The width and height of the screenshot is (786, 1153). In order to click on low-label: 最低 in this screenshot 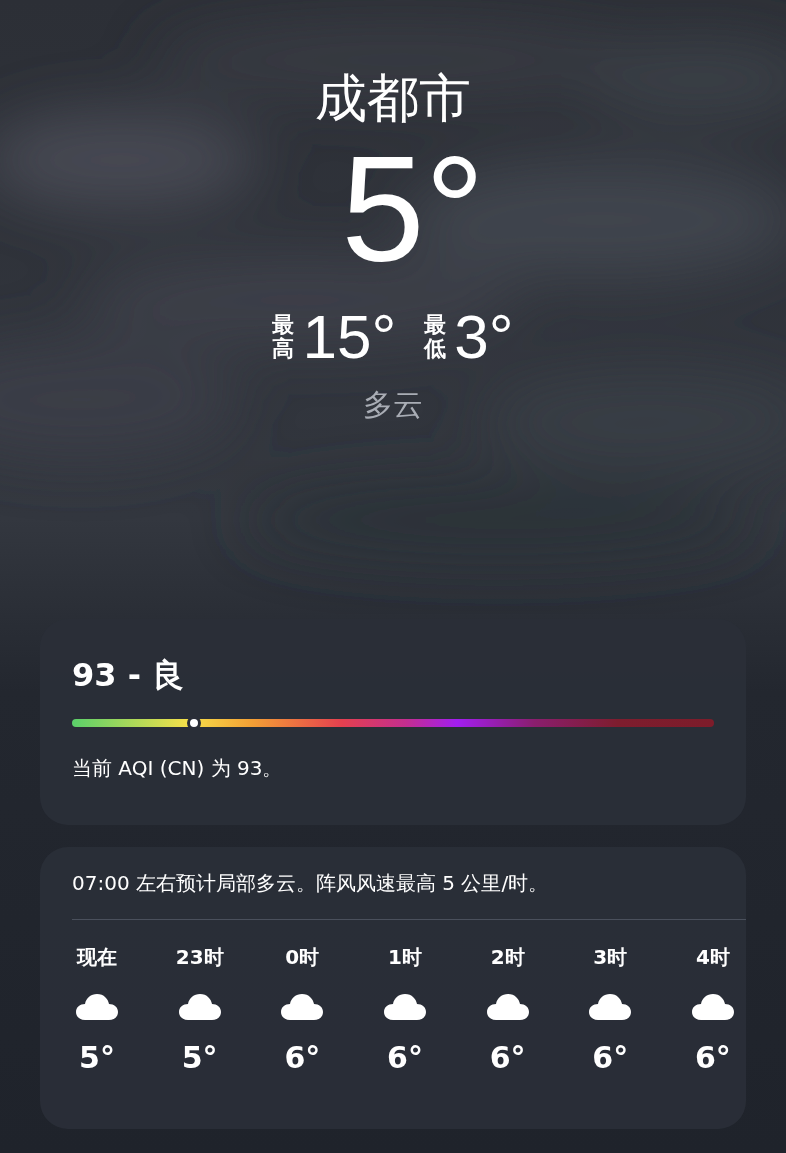, I will do `click(435, 337)`.